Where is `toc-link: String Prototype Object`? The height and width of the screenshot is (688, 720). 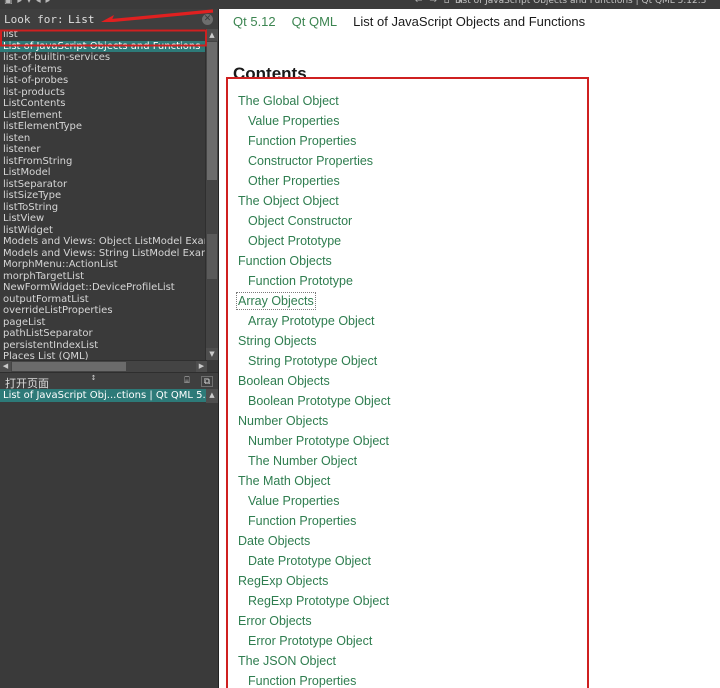 toc-link: String Prototype Object is located at coordinates (408, 361).